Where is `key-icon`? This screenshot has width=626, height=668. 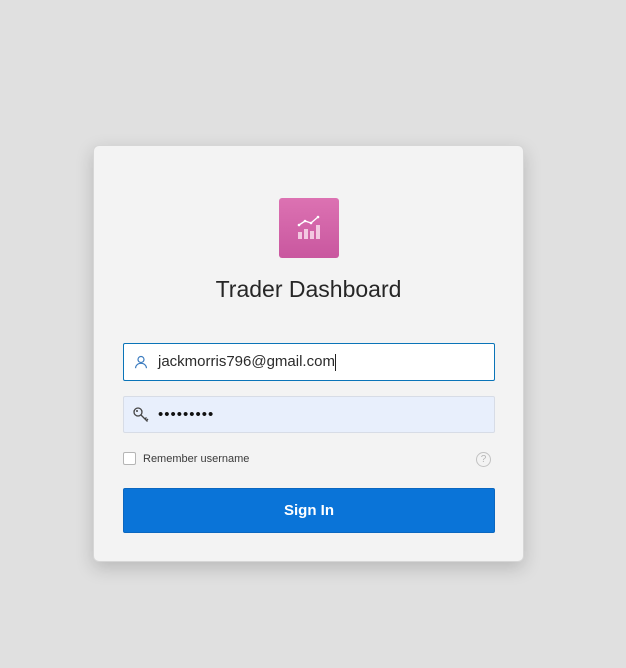
key-icon is located at coordinates (141, 414).